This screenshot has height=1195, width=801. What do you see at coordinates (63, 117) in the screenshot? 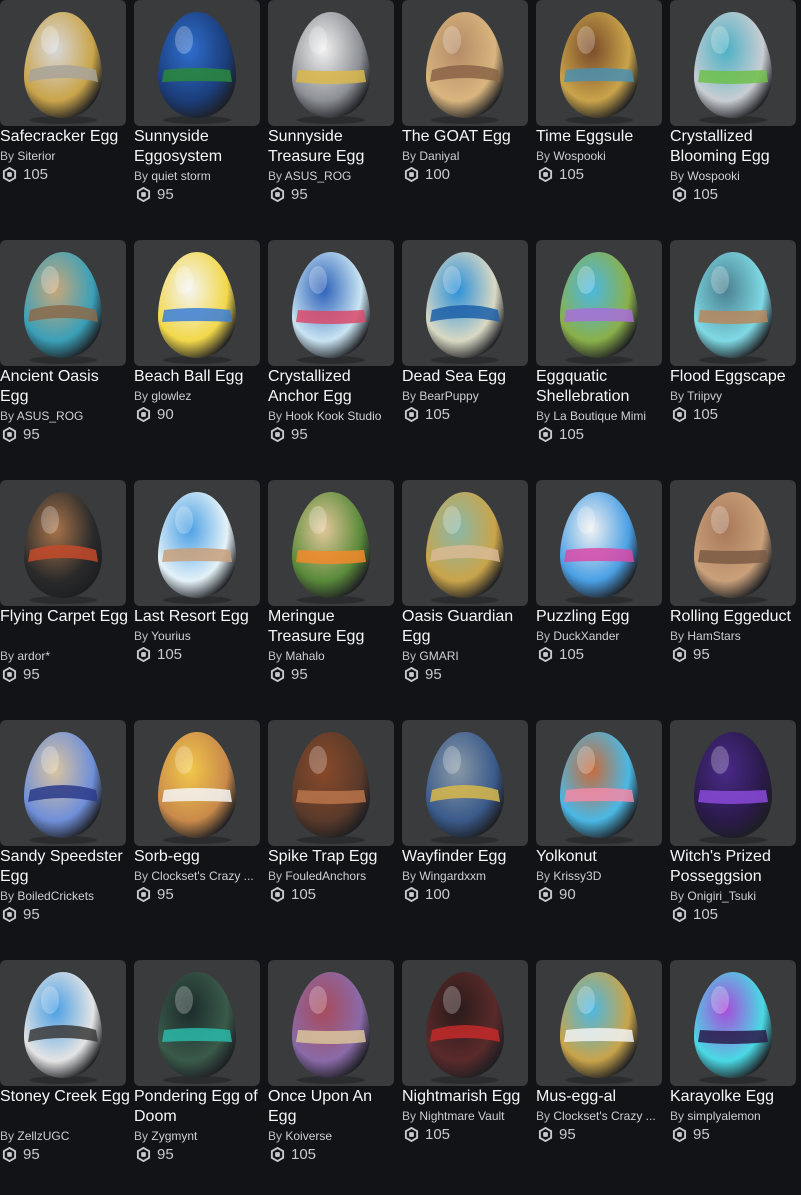
I see `catalog-item-card: Safecracker Egg By Siterior 105` at bounding box center [63, 117].